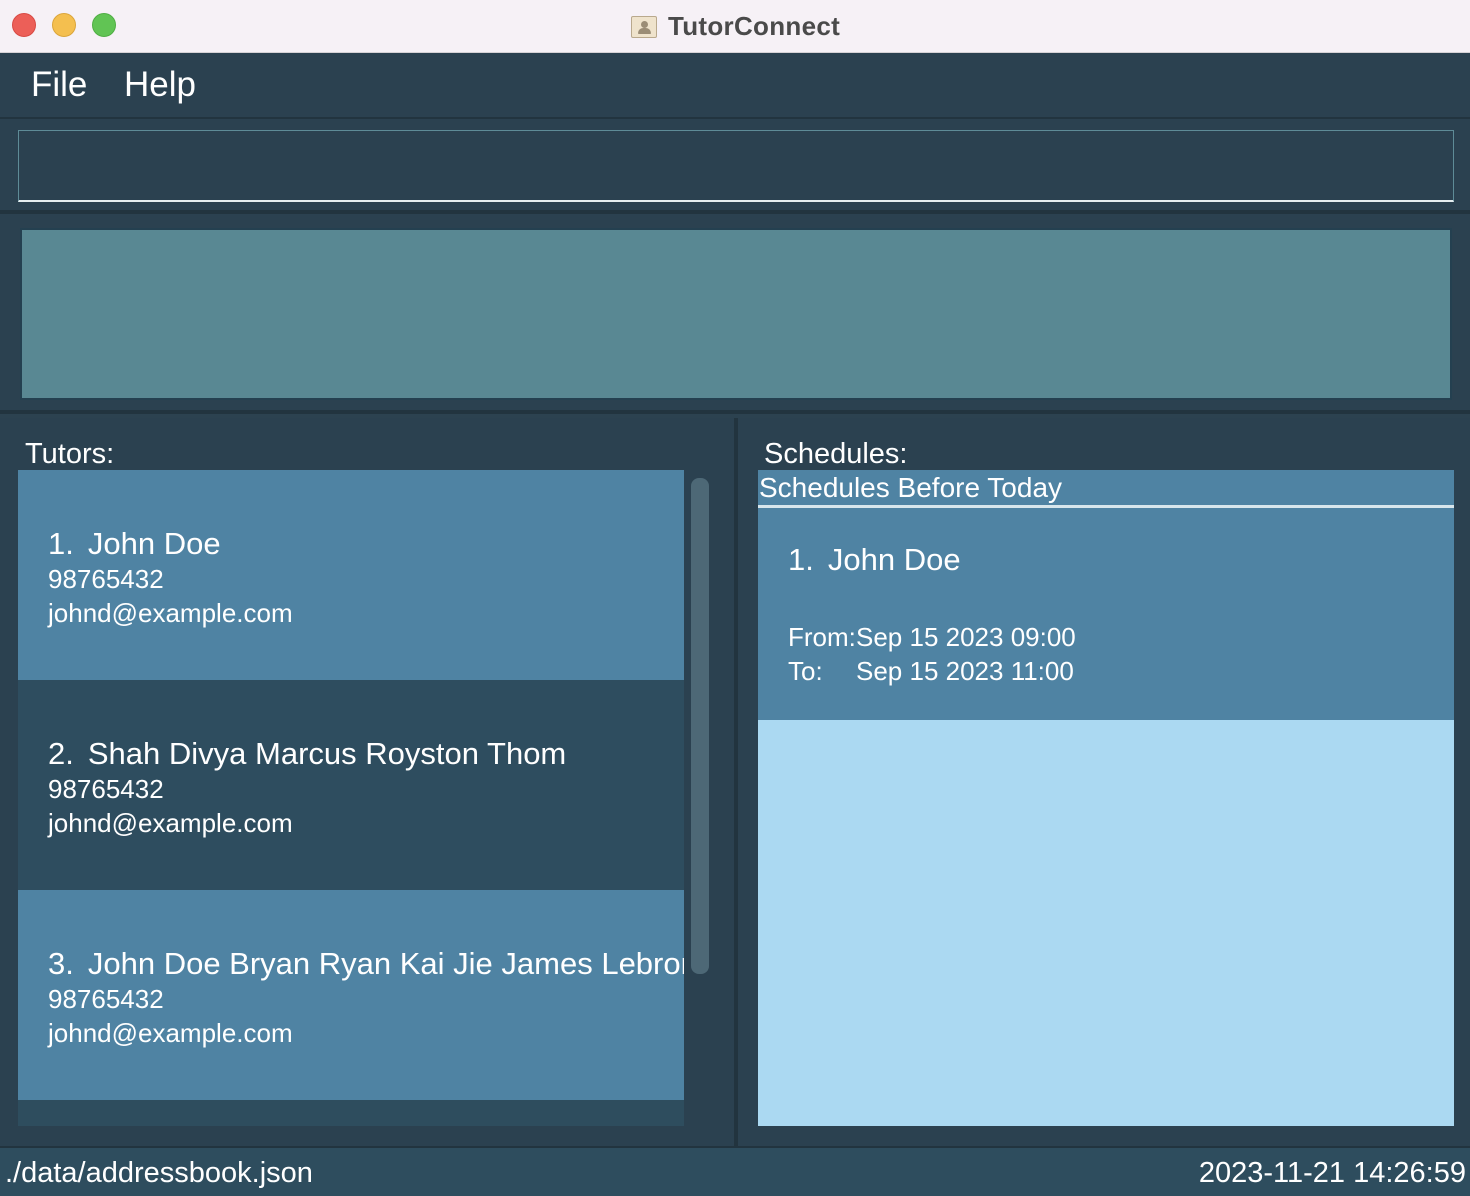 This screenshot has width=1470, height=1196. I want to click on title-bar: TutorConnect, so click(735, 26).